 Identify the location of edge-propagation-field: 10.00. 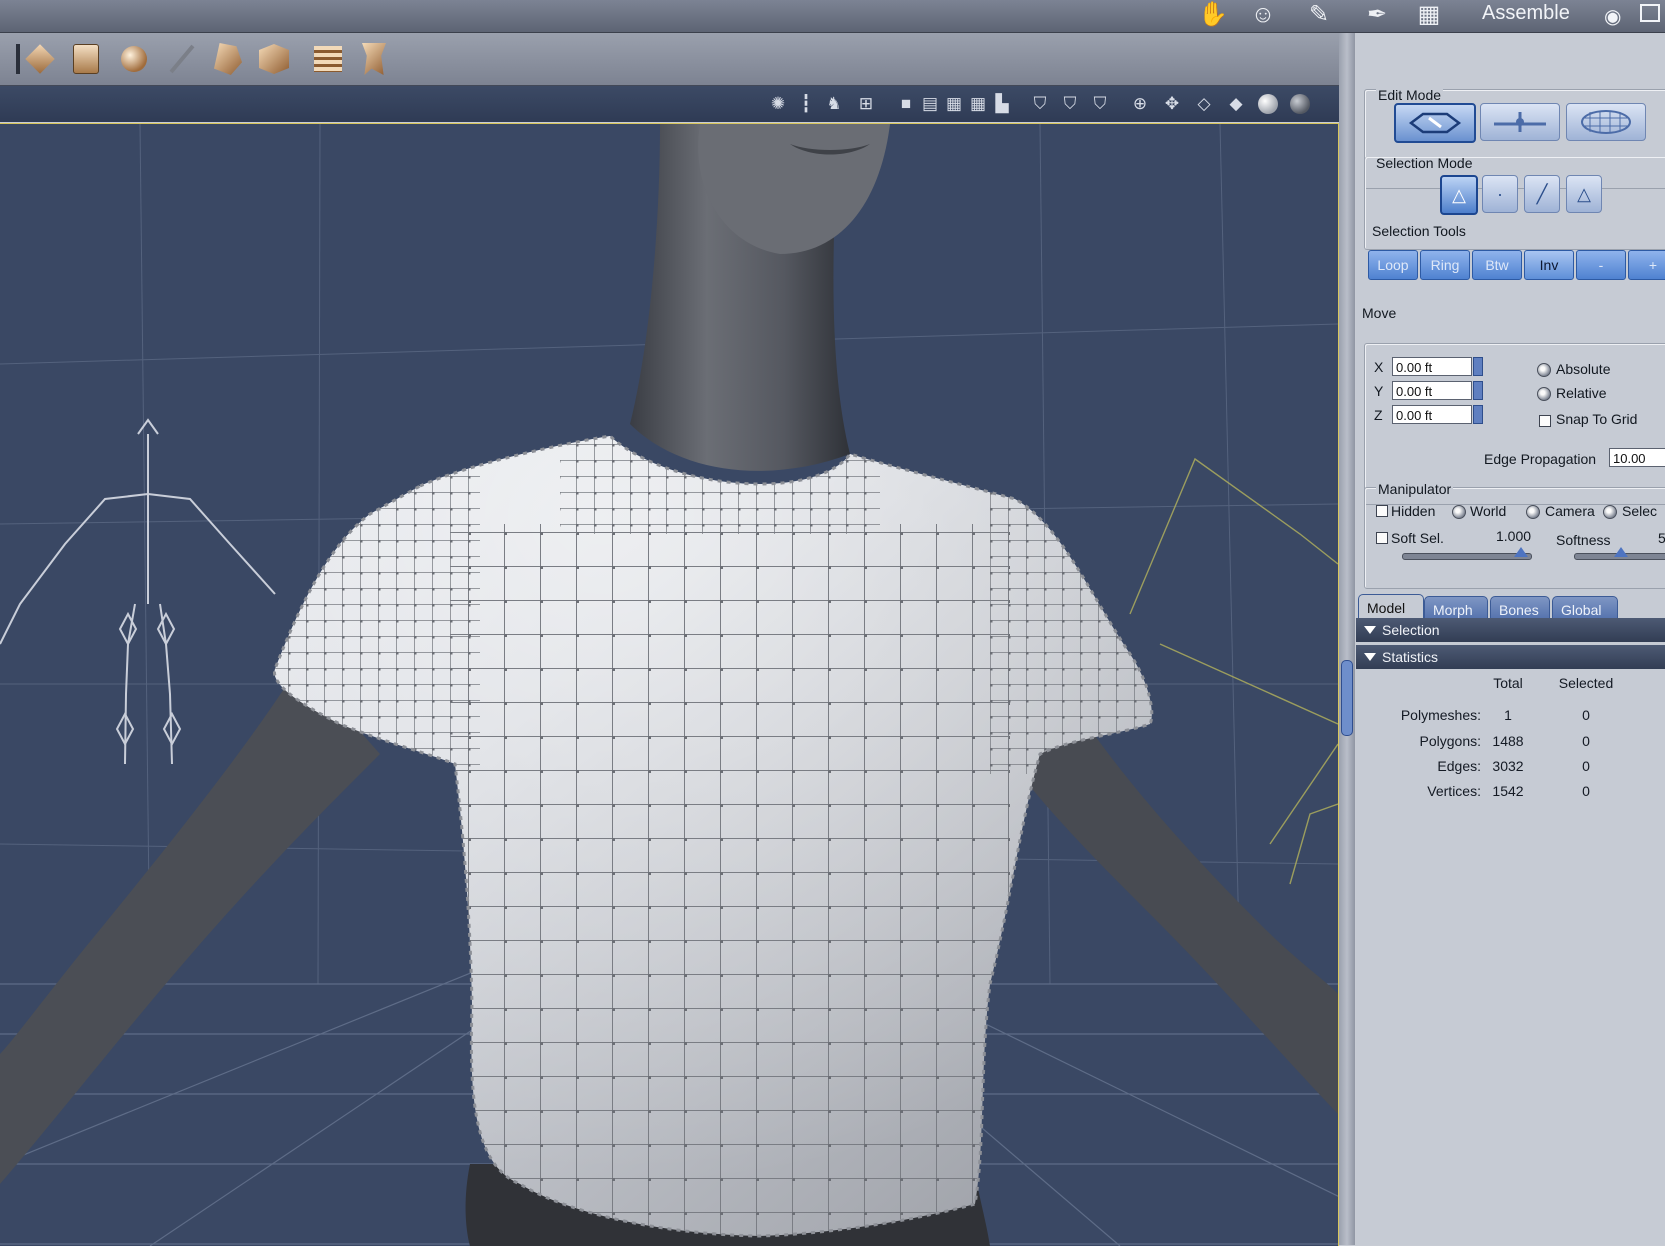
(1637, 457).